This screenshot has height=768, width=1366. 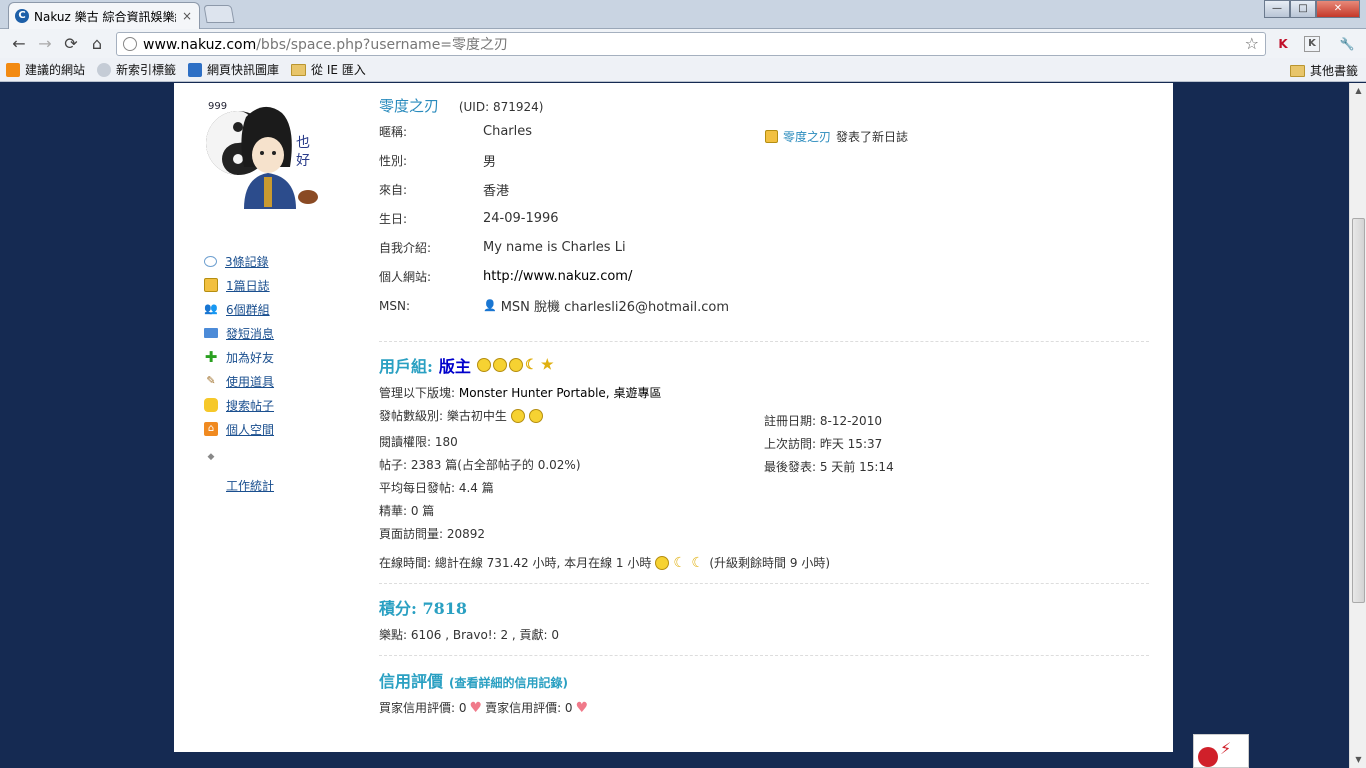 I want to click on credits-heading: 積分: 7818, so click(x=423, y=608).